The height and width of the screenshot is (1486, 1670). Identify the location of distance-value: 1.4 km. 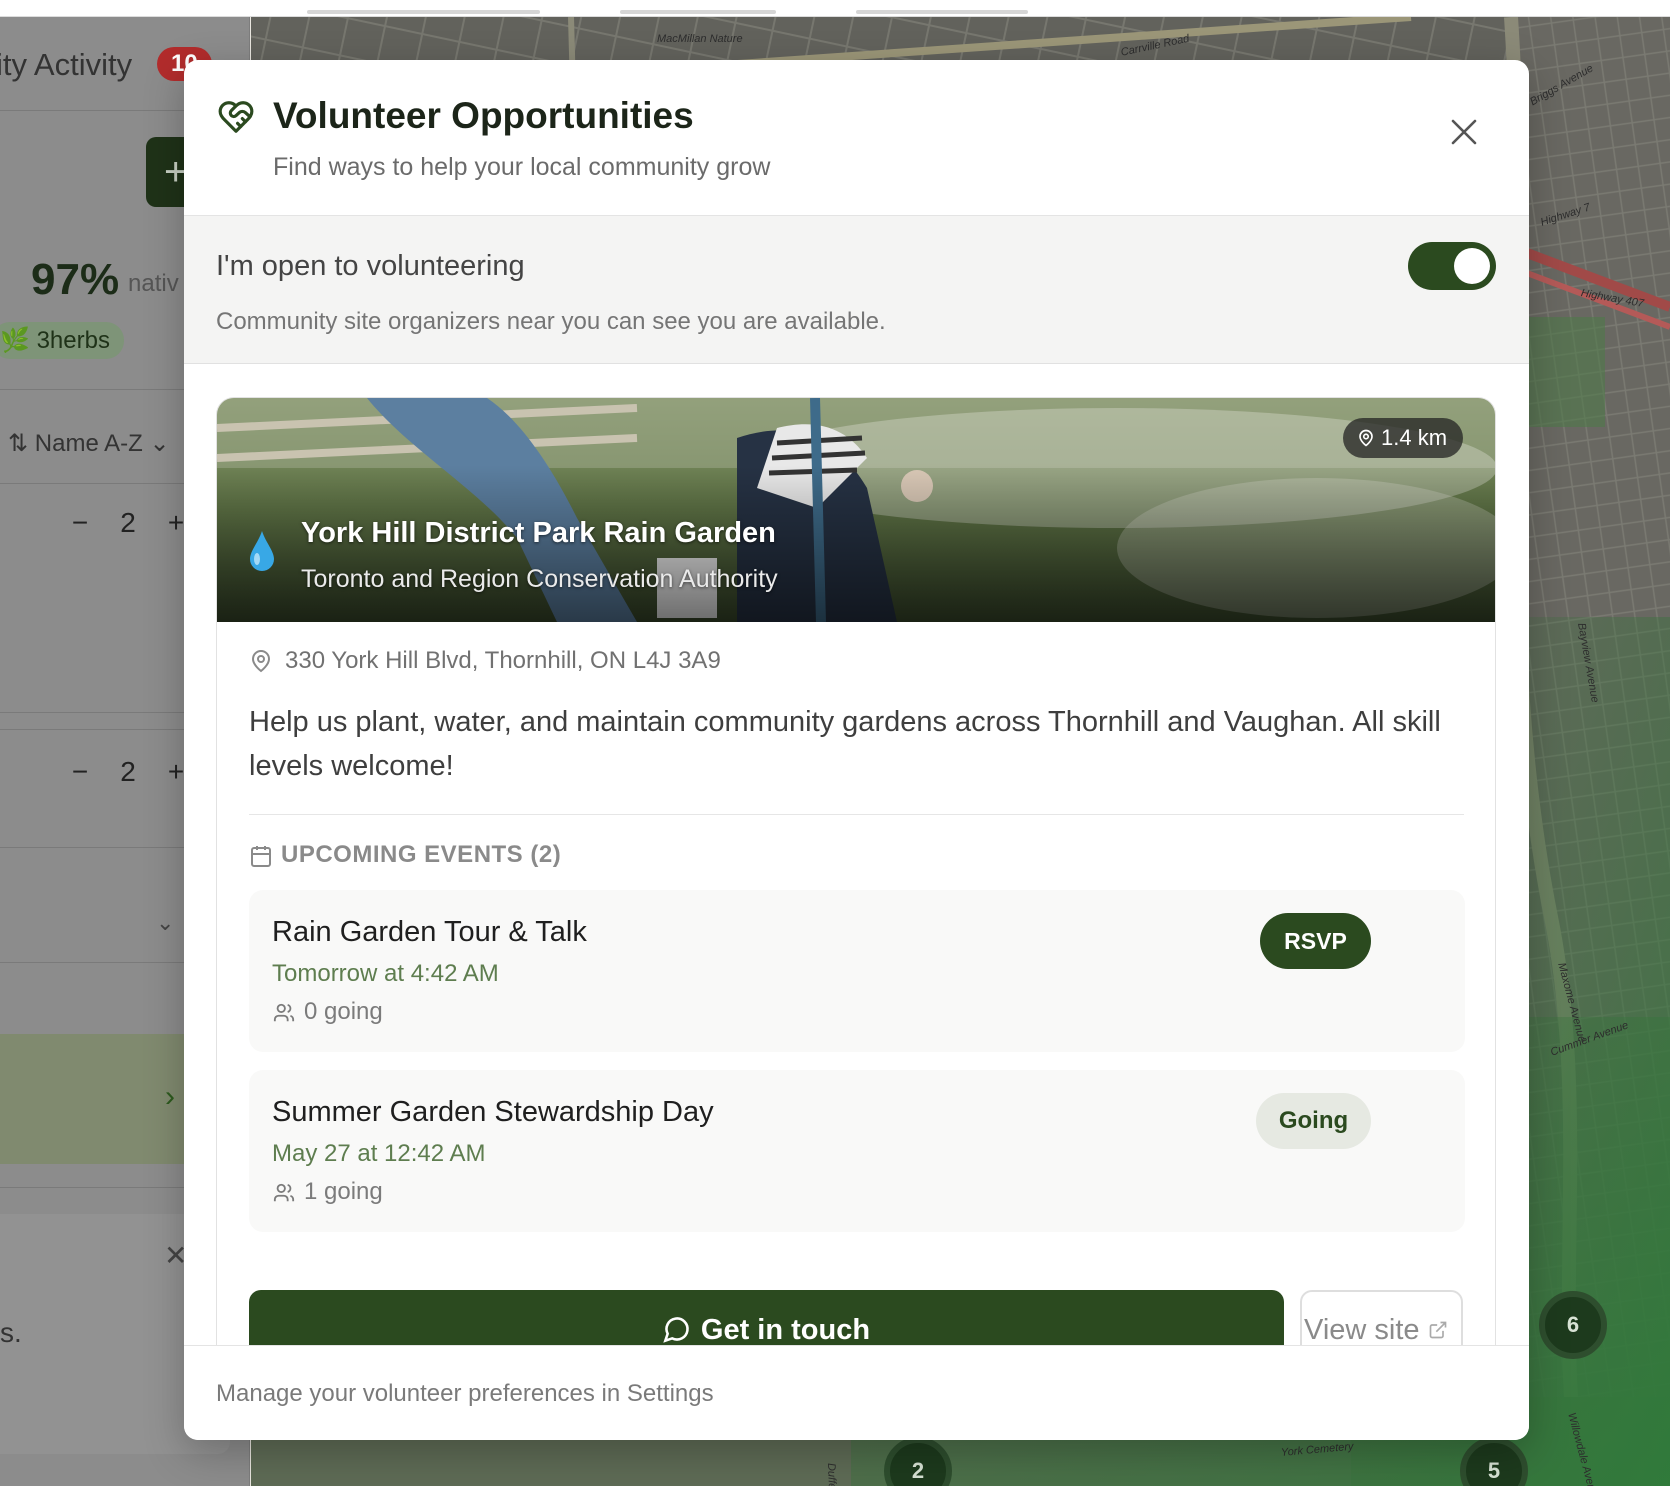
(1414, 437).